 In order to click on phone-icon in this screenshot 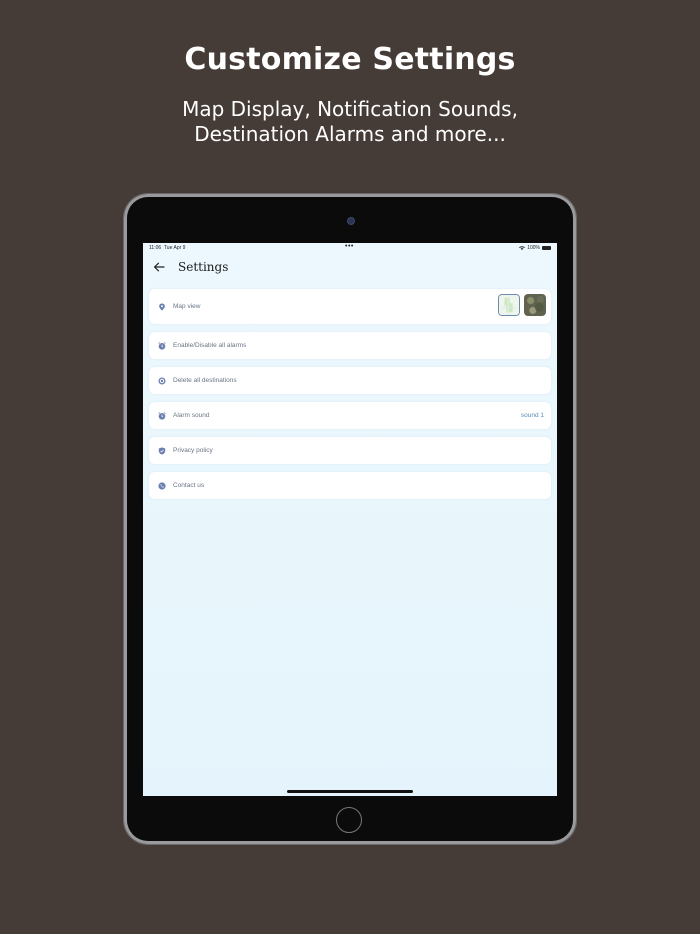, I will do `click(162, 485)`.